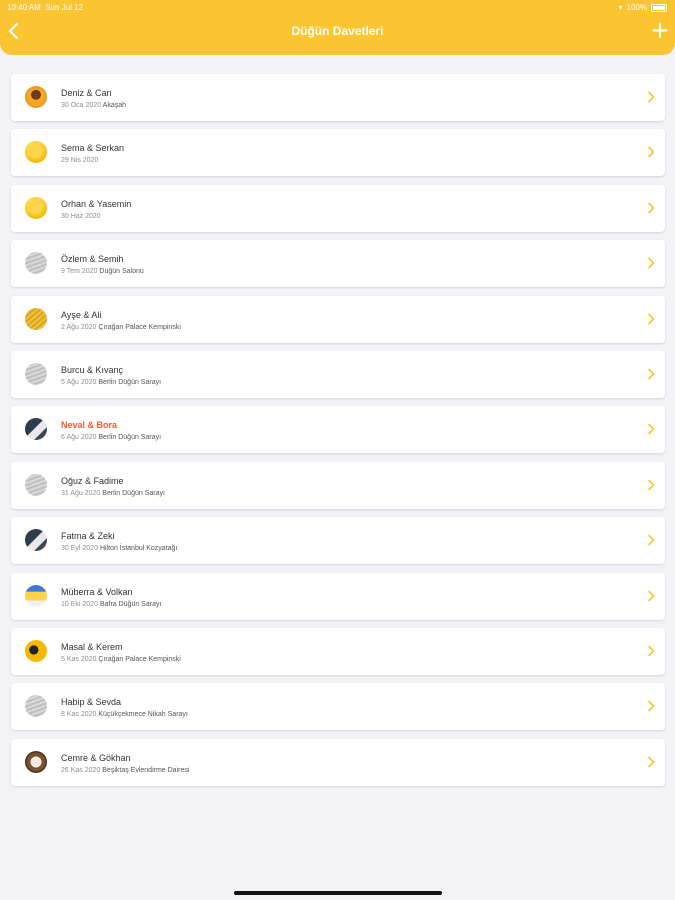 Image resolution: width=675 pixels, height=900 pixels. Describe the element at coordinates (64, 7) in the screenshot. I see `status-date-text: Sun Jul 12` at that location.